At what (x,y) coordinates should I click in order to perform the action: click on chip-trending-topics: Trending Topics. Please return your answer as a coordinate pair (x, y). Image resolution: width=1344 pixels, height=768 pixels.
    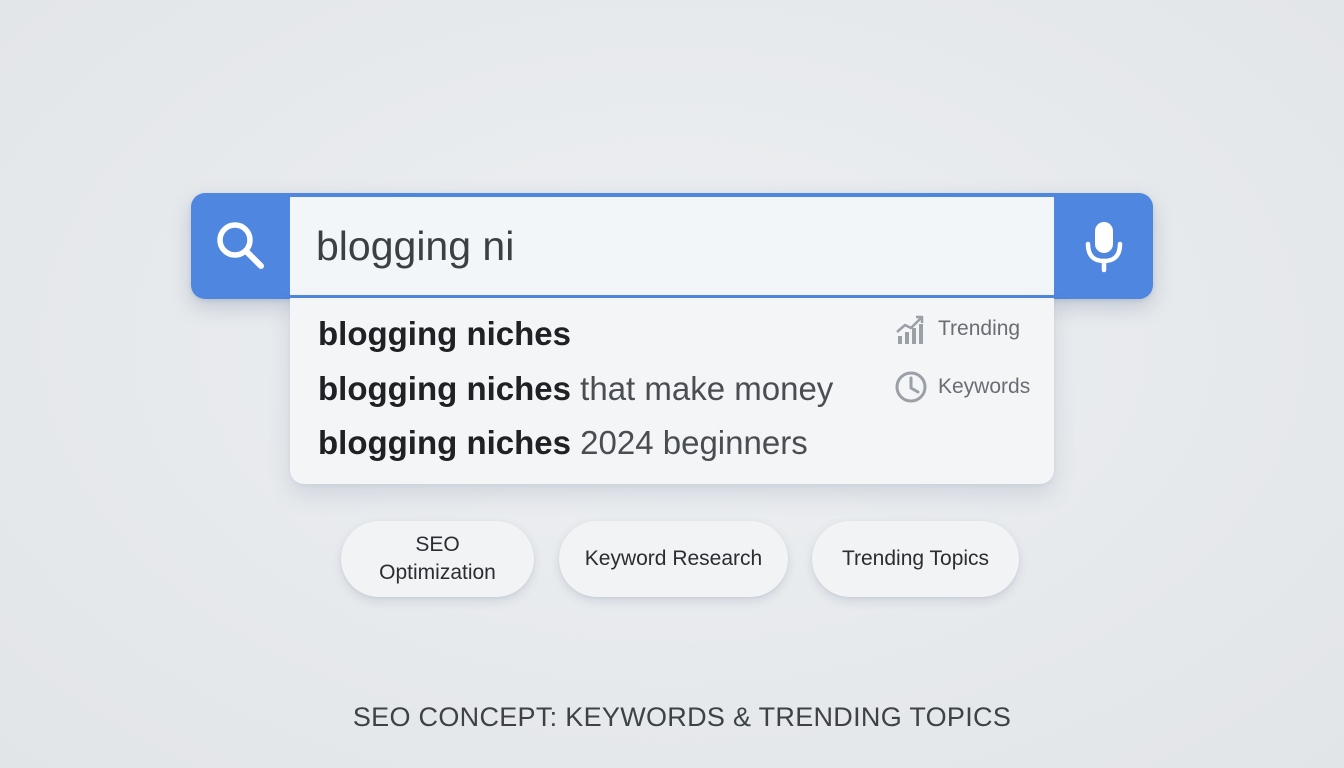
    Looking at the image, I should click on (915, 559).